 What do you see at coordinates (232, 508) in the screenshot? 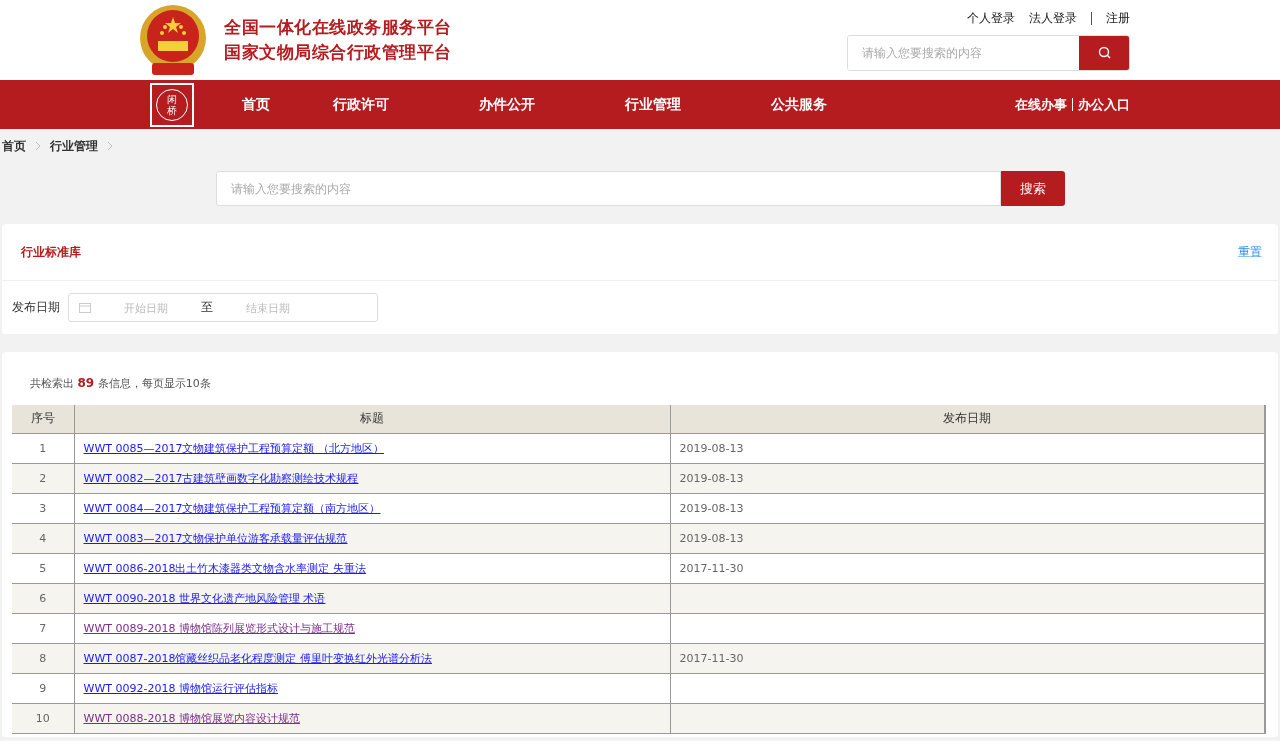
I see `standard-link: WWT 0084—2017文物建筑保护工程预算定额（南方地区）` at bounding box center [232, 508].